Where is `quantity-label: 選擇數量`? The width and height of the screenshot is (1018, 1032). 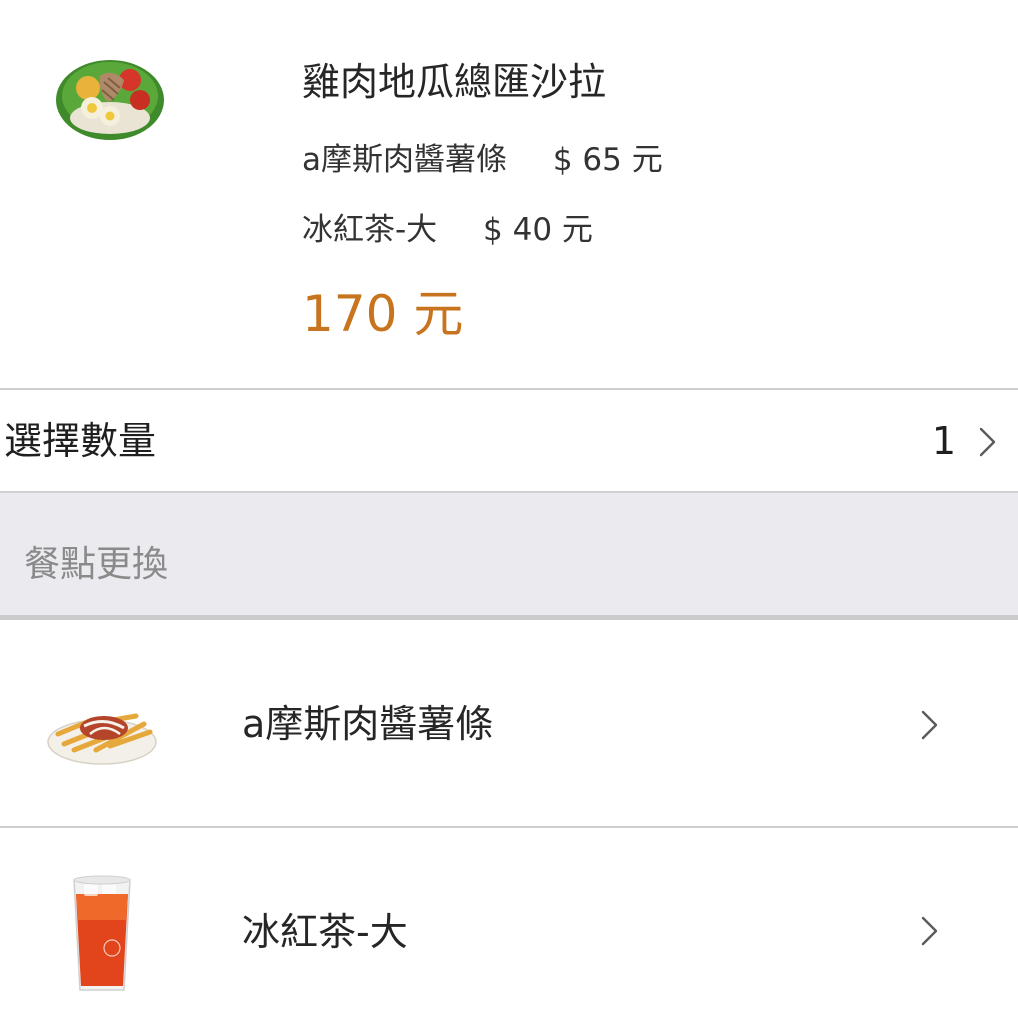
quantity-label: 選擇數量 is located at coordinates (80, 441).